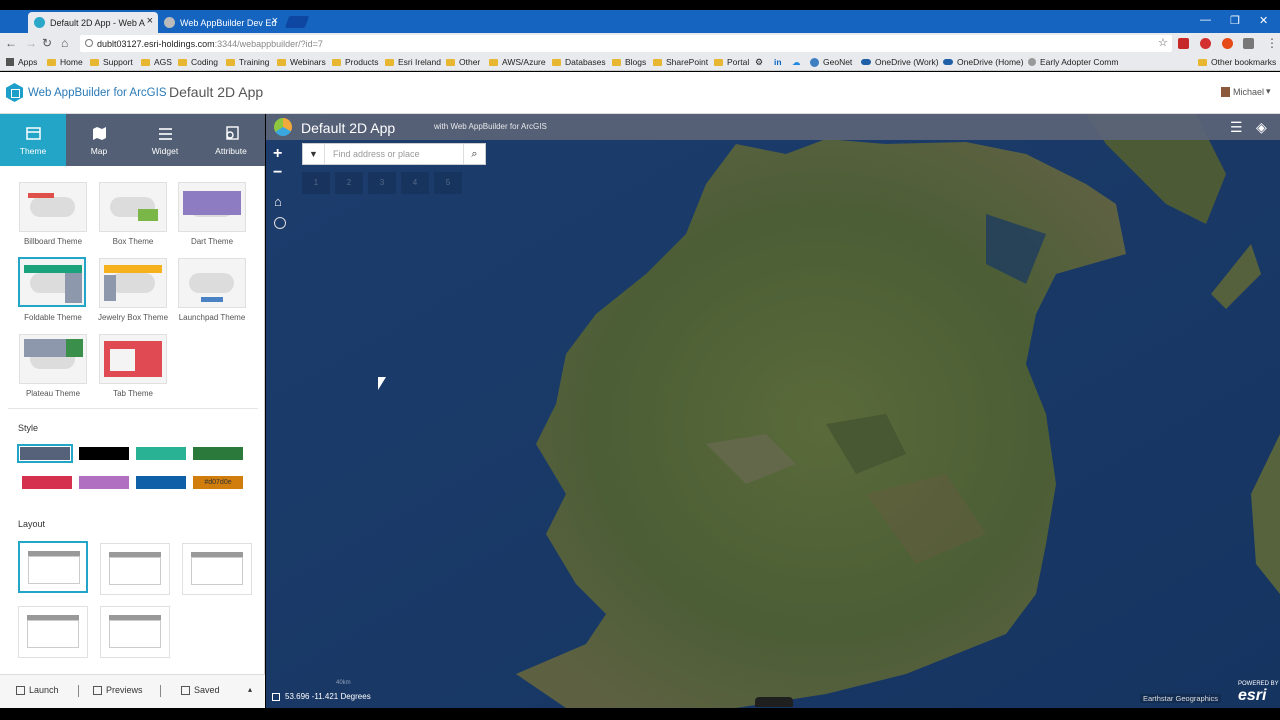 The image size is (1280, 720). Describe the element at coordinates (53, 207) in the screenshot. I see `theme-billboard` at that location.